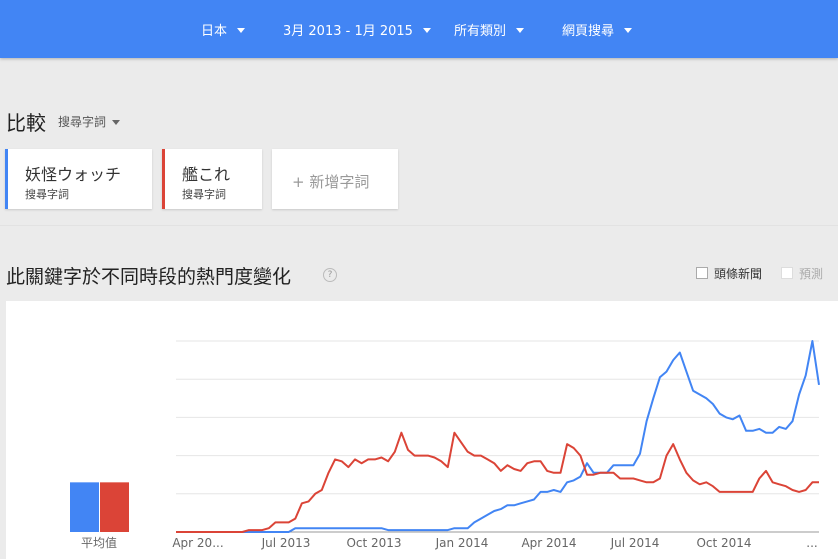  I want to click on term-type-dropdown: 搜尋字詞, so click(89, 121).